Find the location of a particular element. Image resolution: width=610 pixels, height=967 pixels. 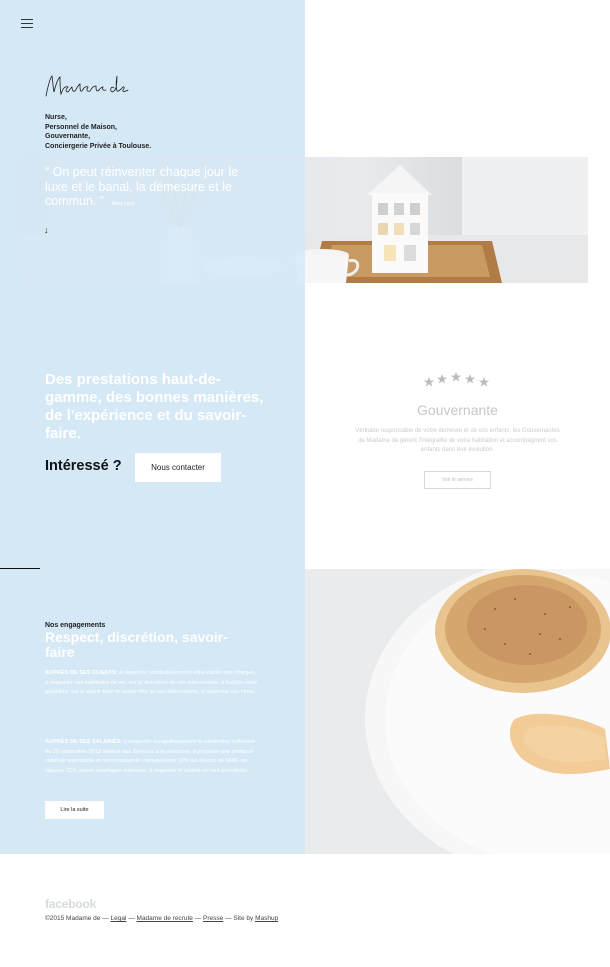

tagline-line: Gouvernante, is located at coordinates (68, 136).